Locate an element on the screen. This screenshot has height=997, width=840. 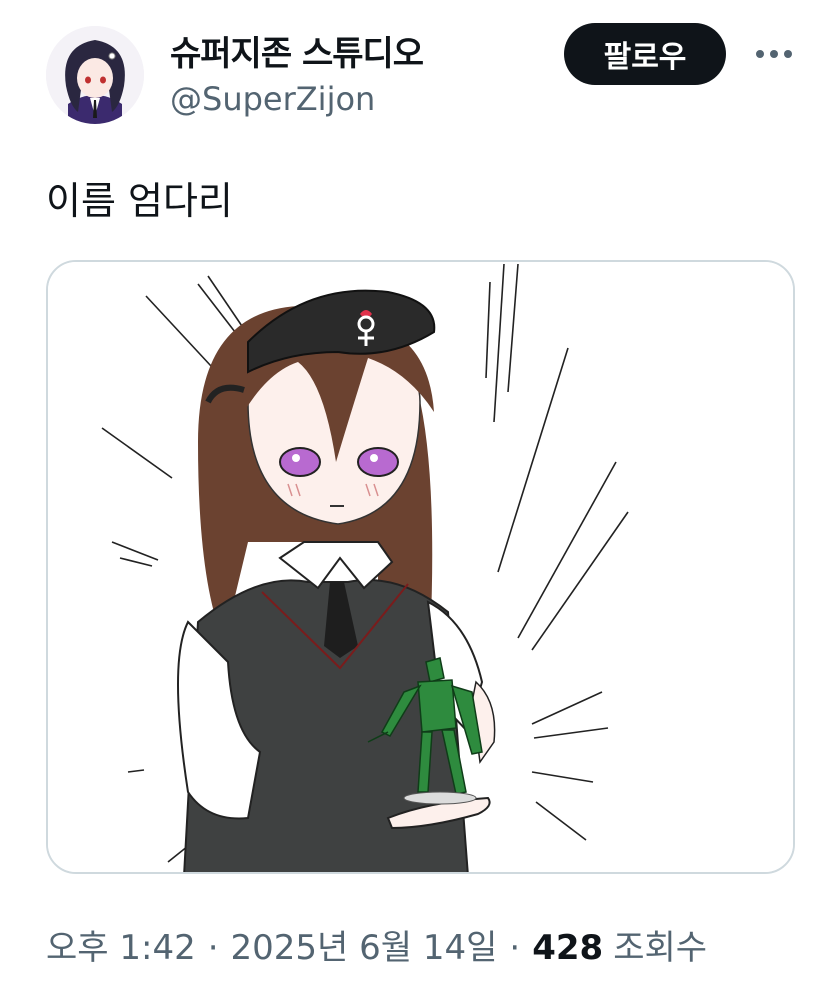
views-count: 428 is located at coordinates (567, 948).